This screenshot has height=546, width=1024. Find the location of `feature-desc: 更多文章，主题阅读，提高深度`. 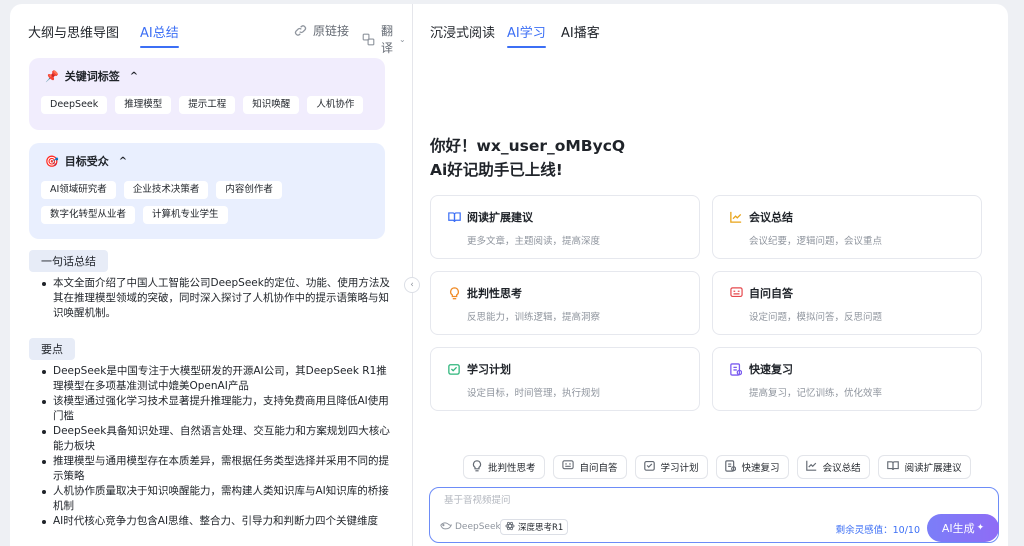

feature-desc: 更多文章，主题阅读，提高深度 is located at coordinates (534, 241).